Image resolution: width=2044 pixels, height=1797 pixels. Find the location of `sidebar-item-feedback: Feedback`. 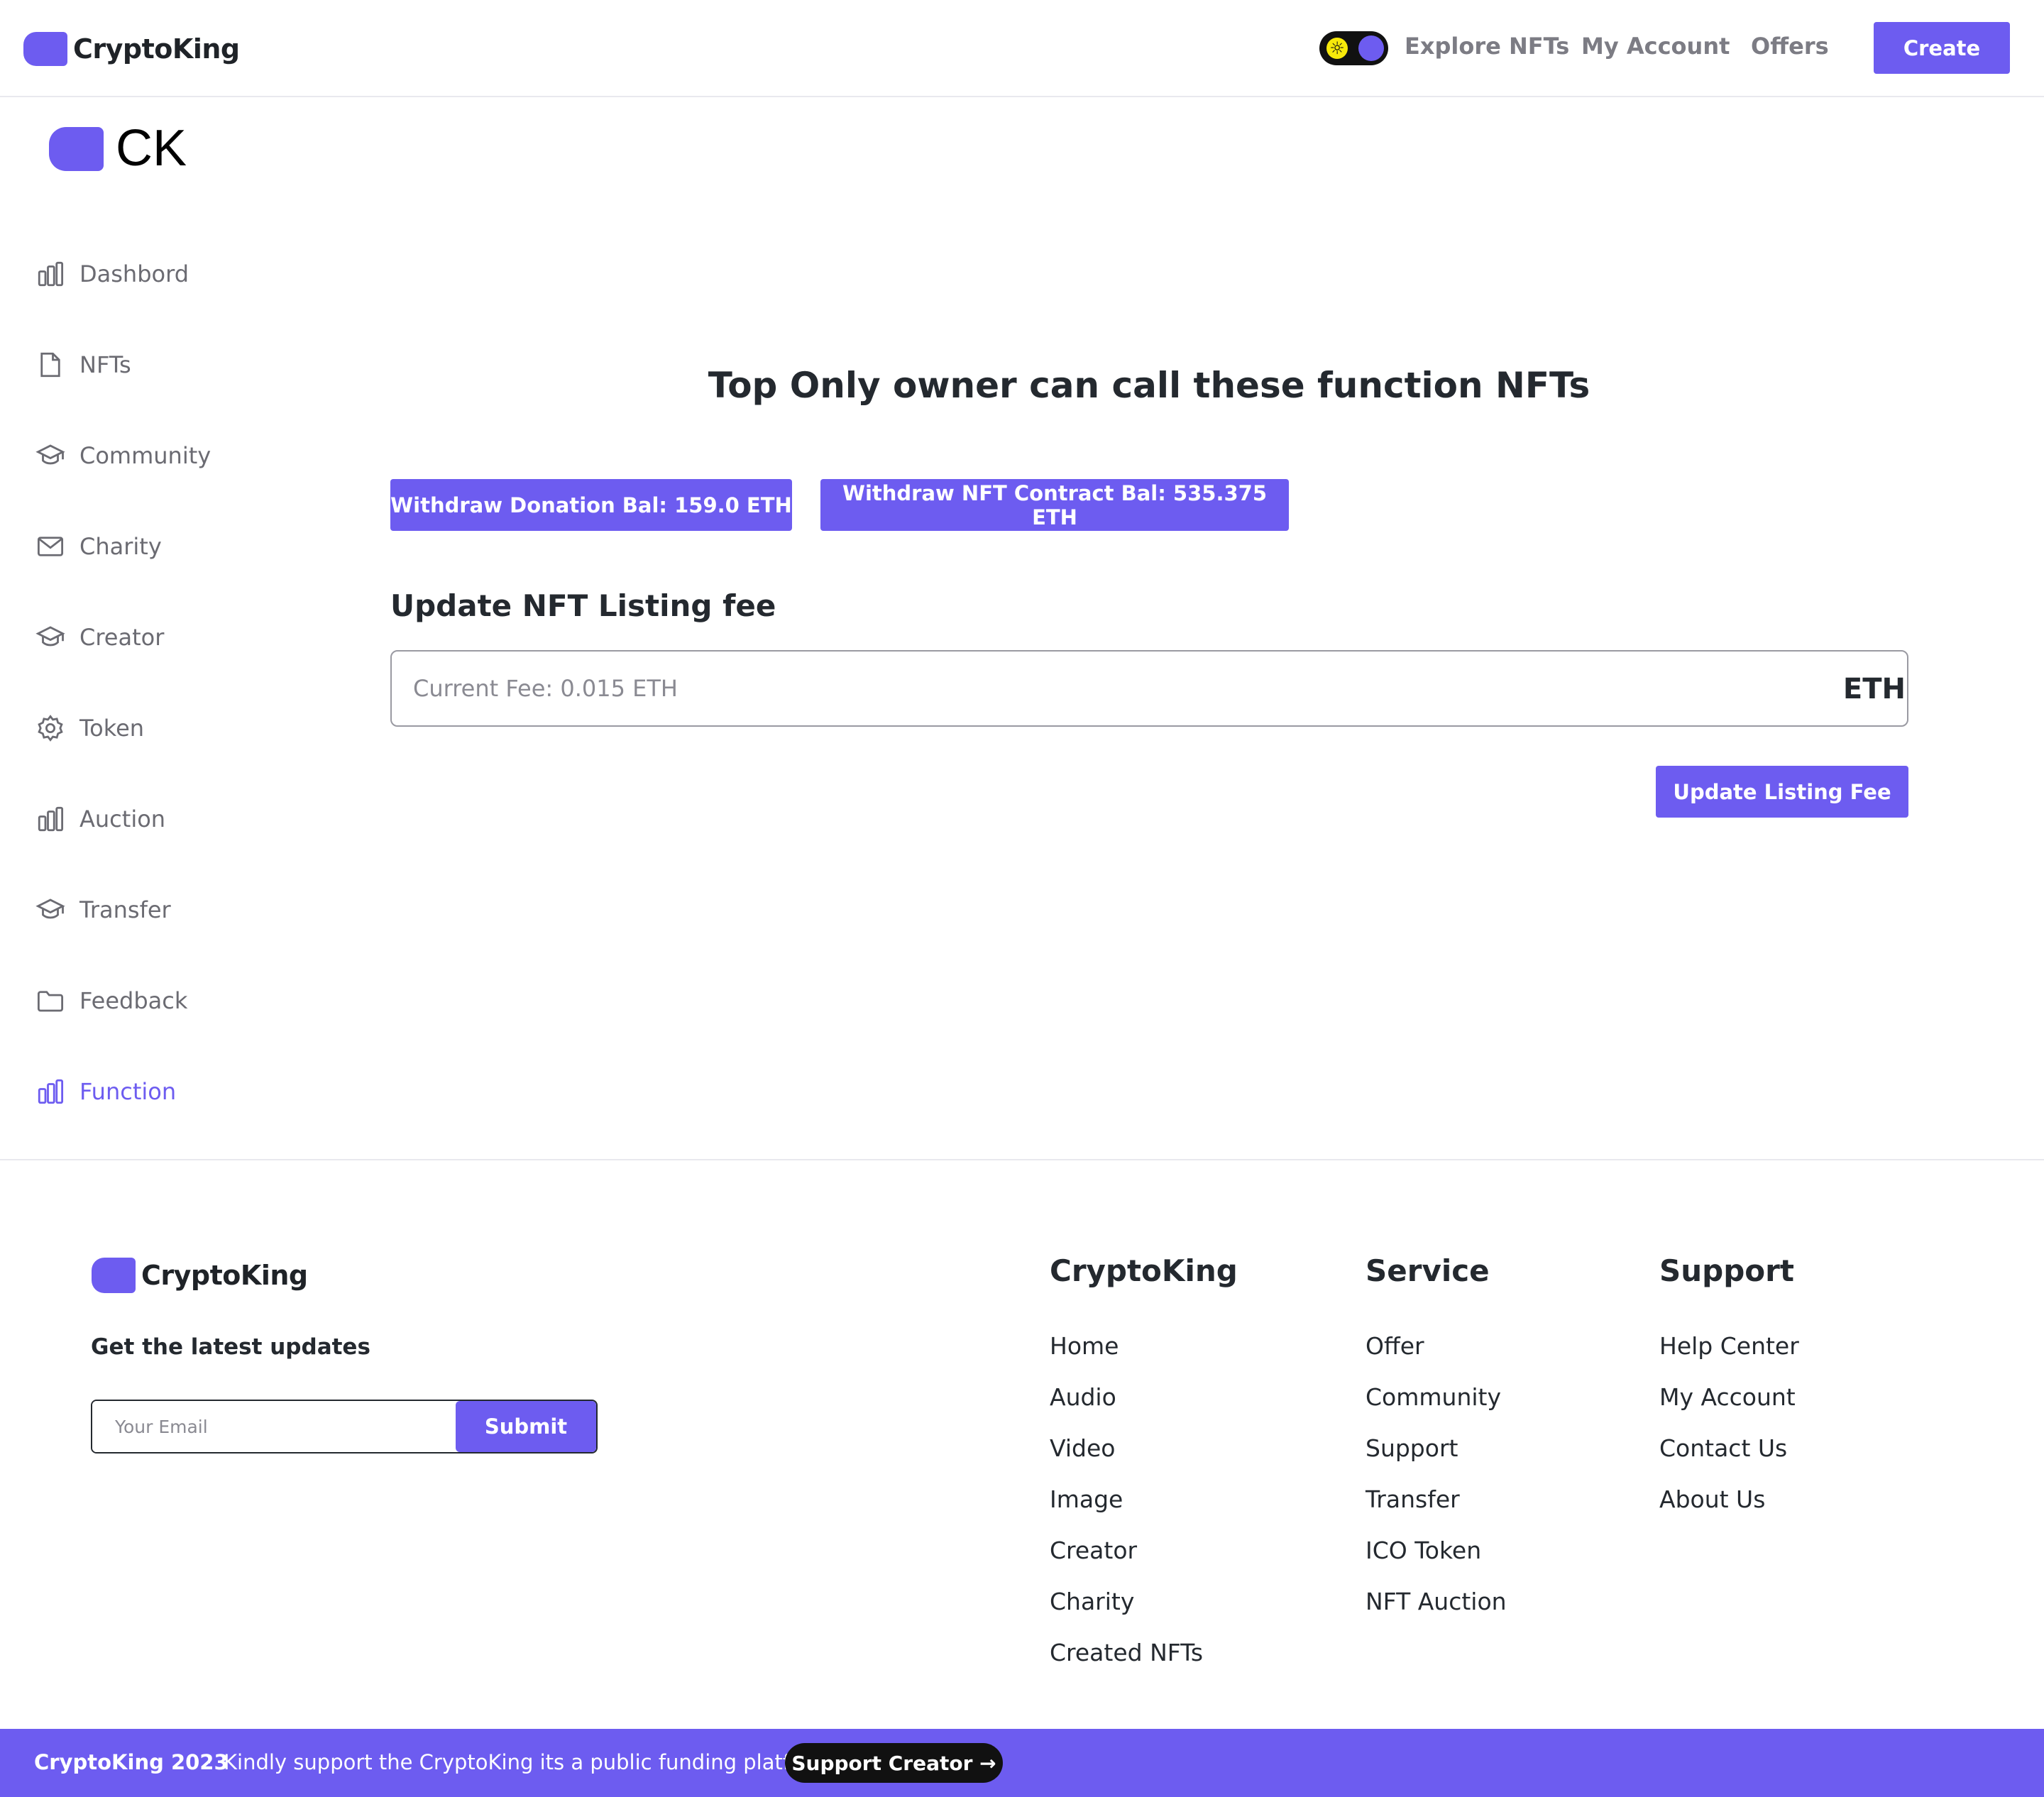

sidebar-item-feedback: Feedback is located at coordinates (111, 1000).